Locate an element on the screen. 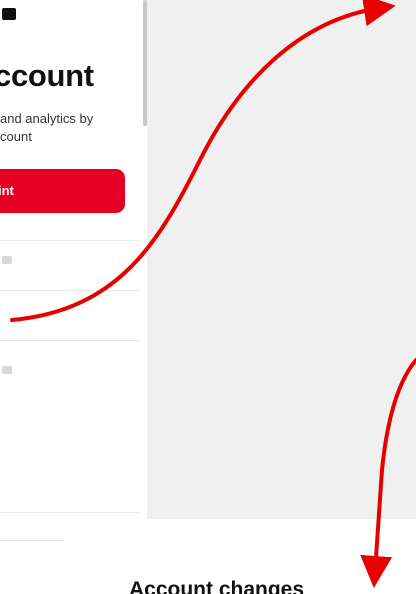 The width and height of the screenshot is (416, 594). convert-account-button: int is located at coordinates (62, 191).